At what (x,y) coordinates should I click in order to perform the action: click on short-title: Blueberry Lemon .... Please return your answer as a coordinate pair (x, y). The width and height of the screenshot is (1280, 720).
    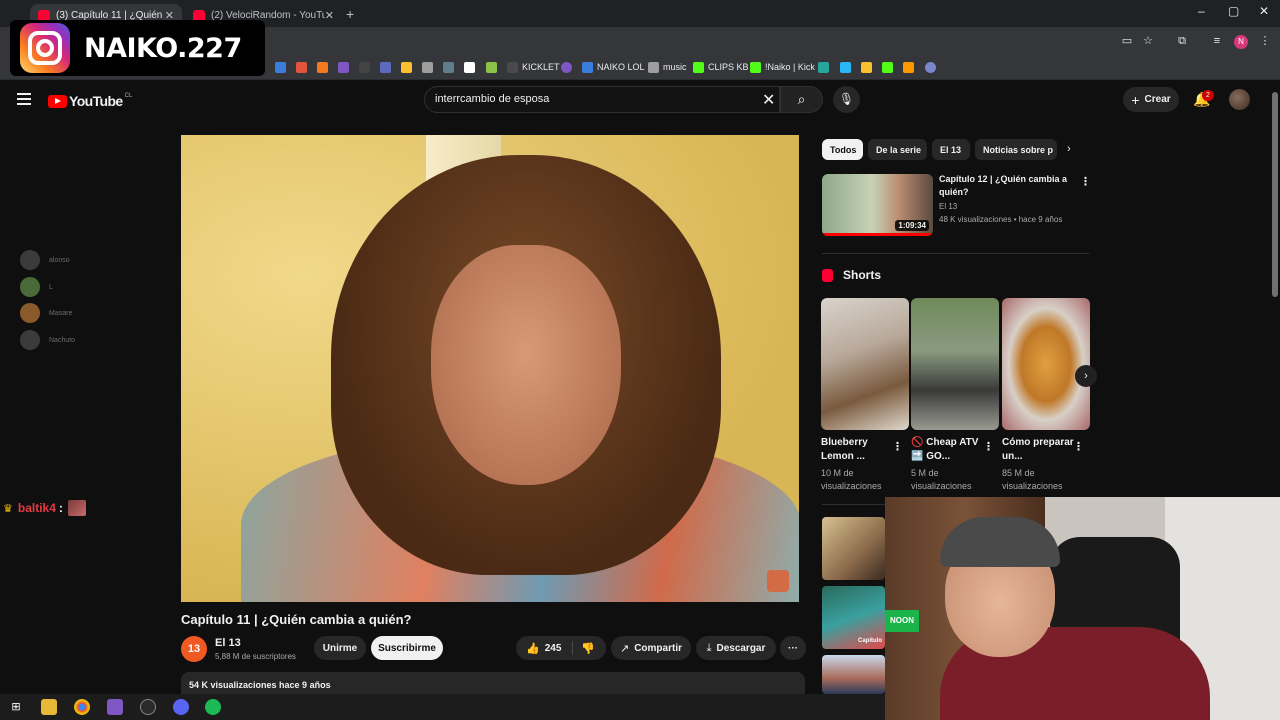
    Looking at the image, I should click on (857, 450).